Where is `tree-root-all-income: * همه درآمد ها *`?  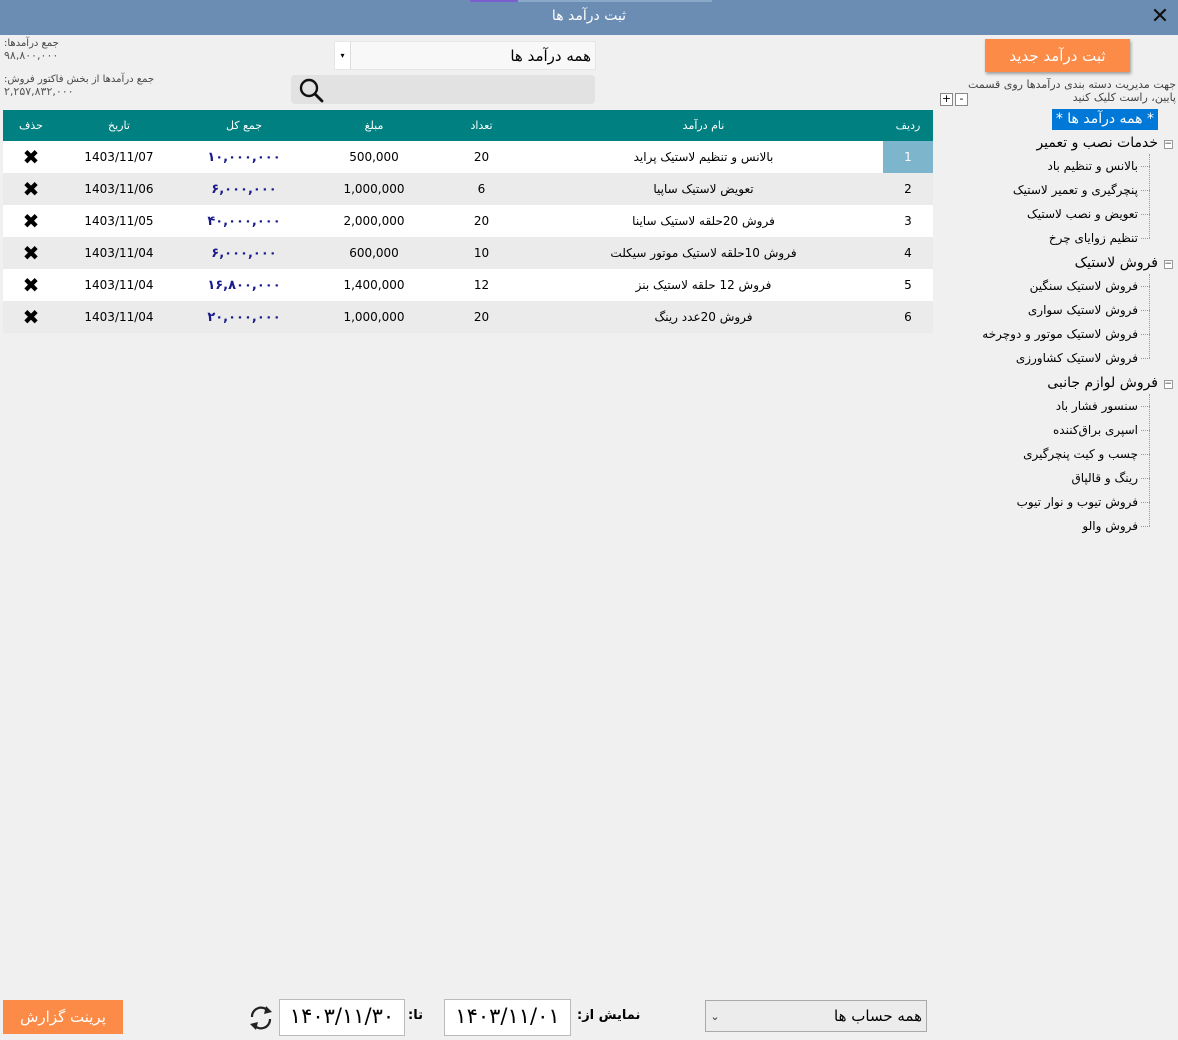 tree-root-all-income: * همه درآمد ها * is located at coordinates (1104, 119).